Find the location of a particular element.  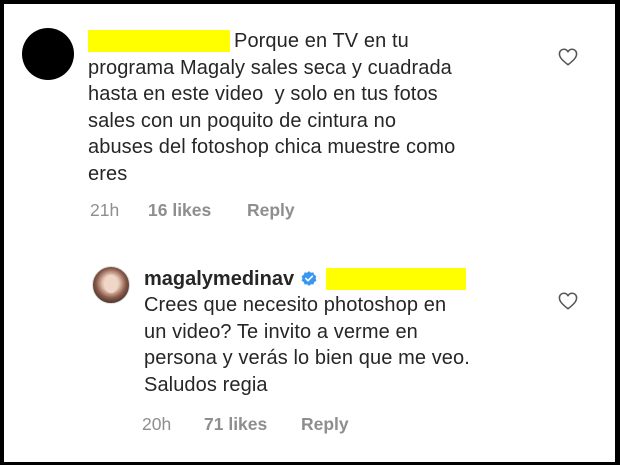

comment-line: Crees que necesito photoshop en is located at coordinates (295, 305).